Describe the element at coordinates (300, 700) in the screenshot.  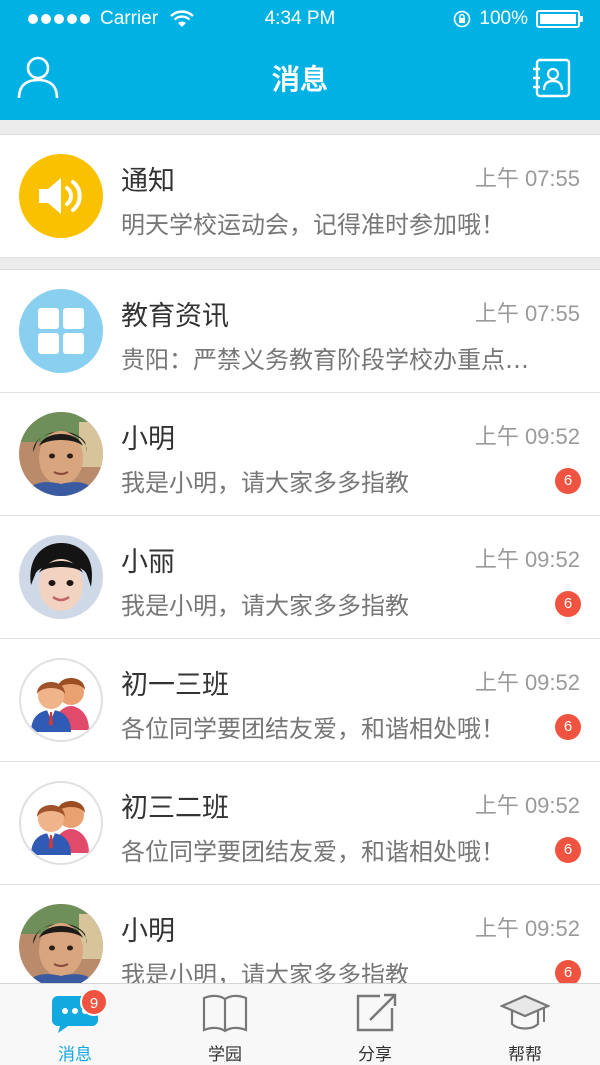
I see `message-item-class-1-3: 初一三班 上午 09:52 各位同学要团结友爱，和谐相处哦！ 6` at that location.